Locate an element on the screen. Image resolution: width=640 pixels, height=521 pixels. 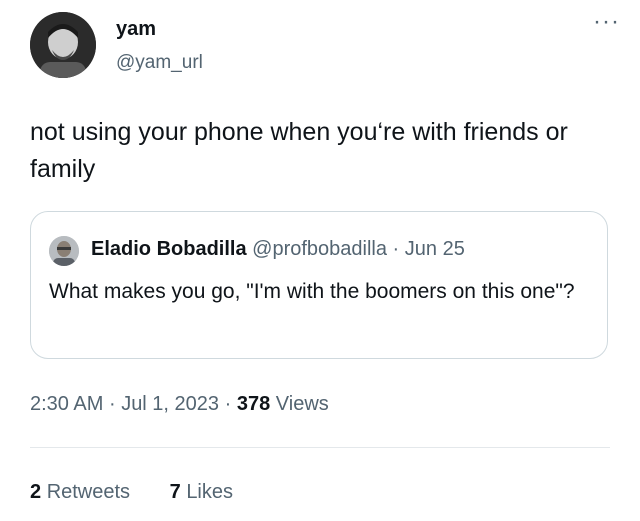
tweet-meta: 2:30 AM · Jul 1, 2023 · 378 Views is located at coordinates (179, 404).